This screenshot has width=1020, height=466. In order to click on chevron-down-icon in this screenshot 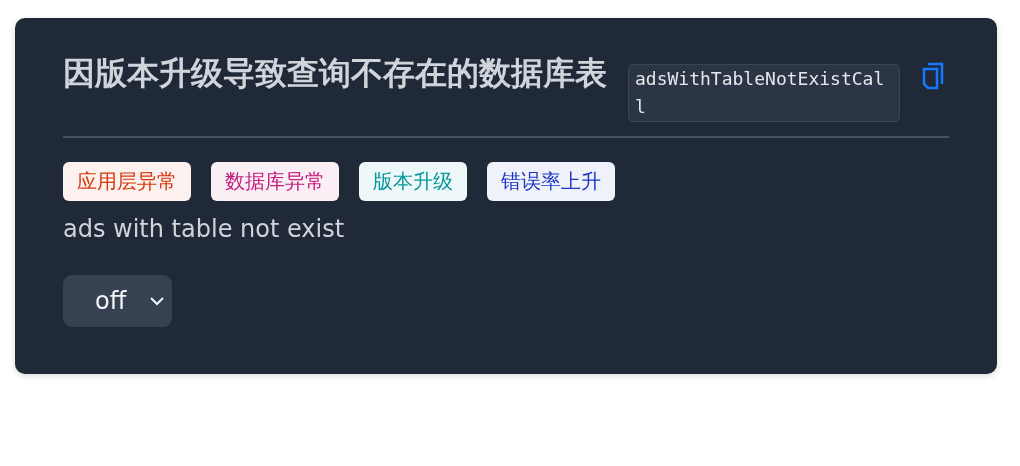, I will do `click(157, 301)`.